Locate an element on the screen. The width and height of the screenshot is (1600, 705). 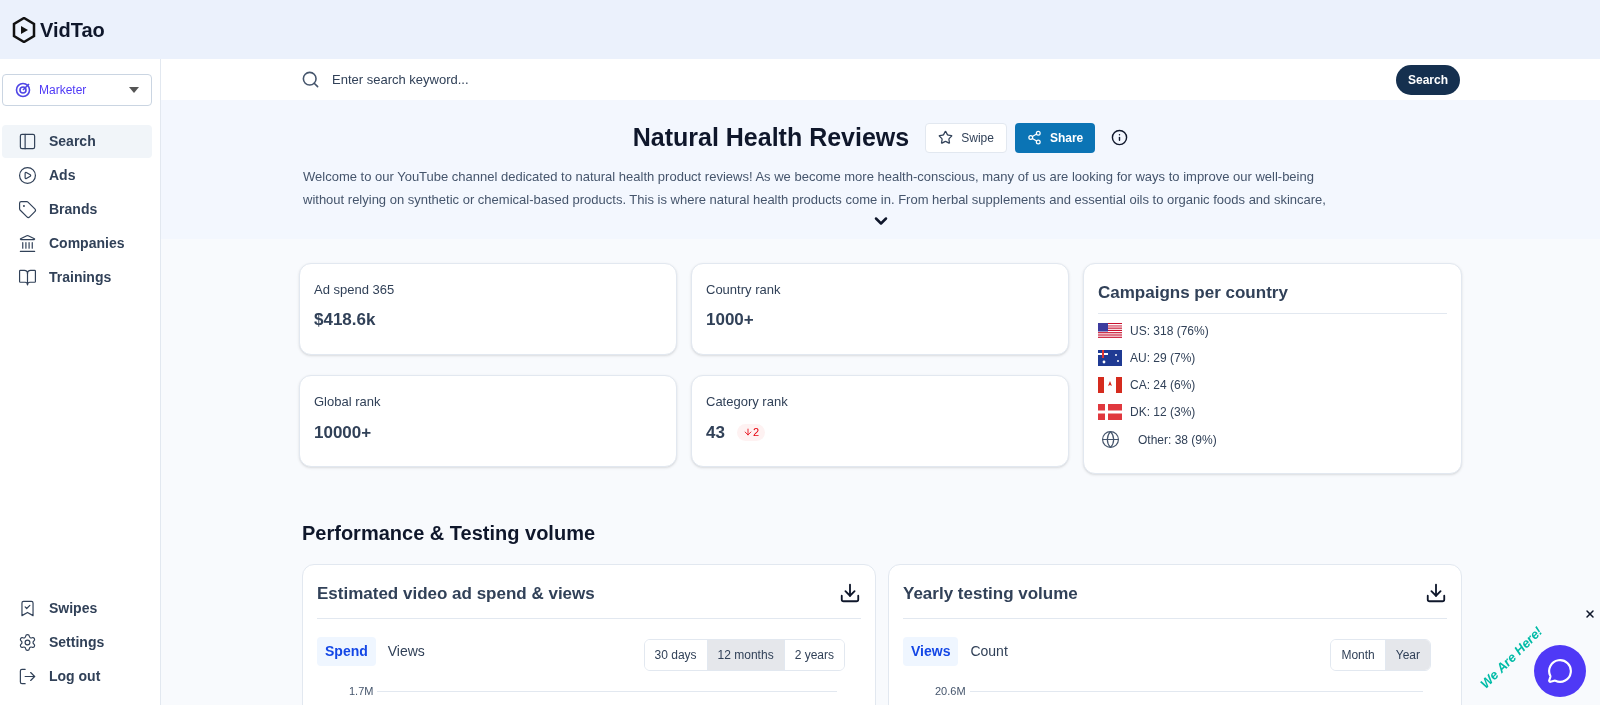
axis-tick-label: 20.6M is located at coordinates (950, 691).